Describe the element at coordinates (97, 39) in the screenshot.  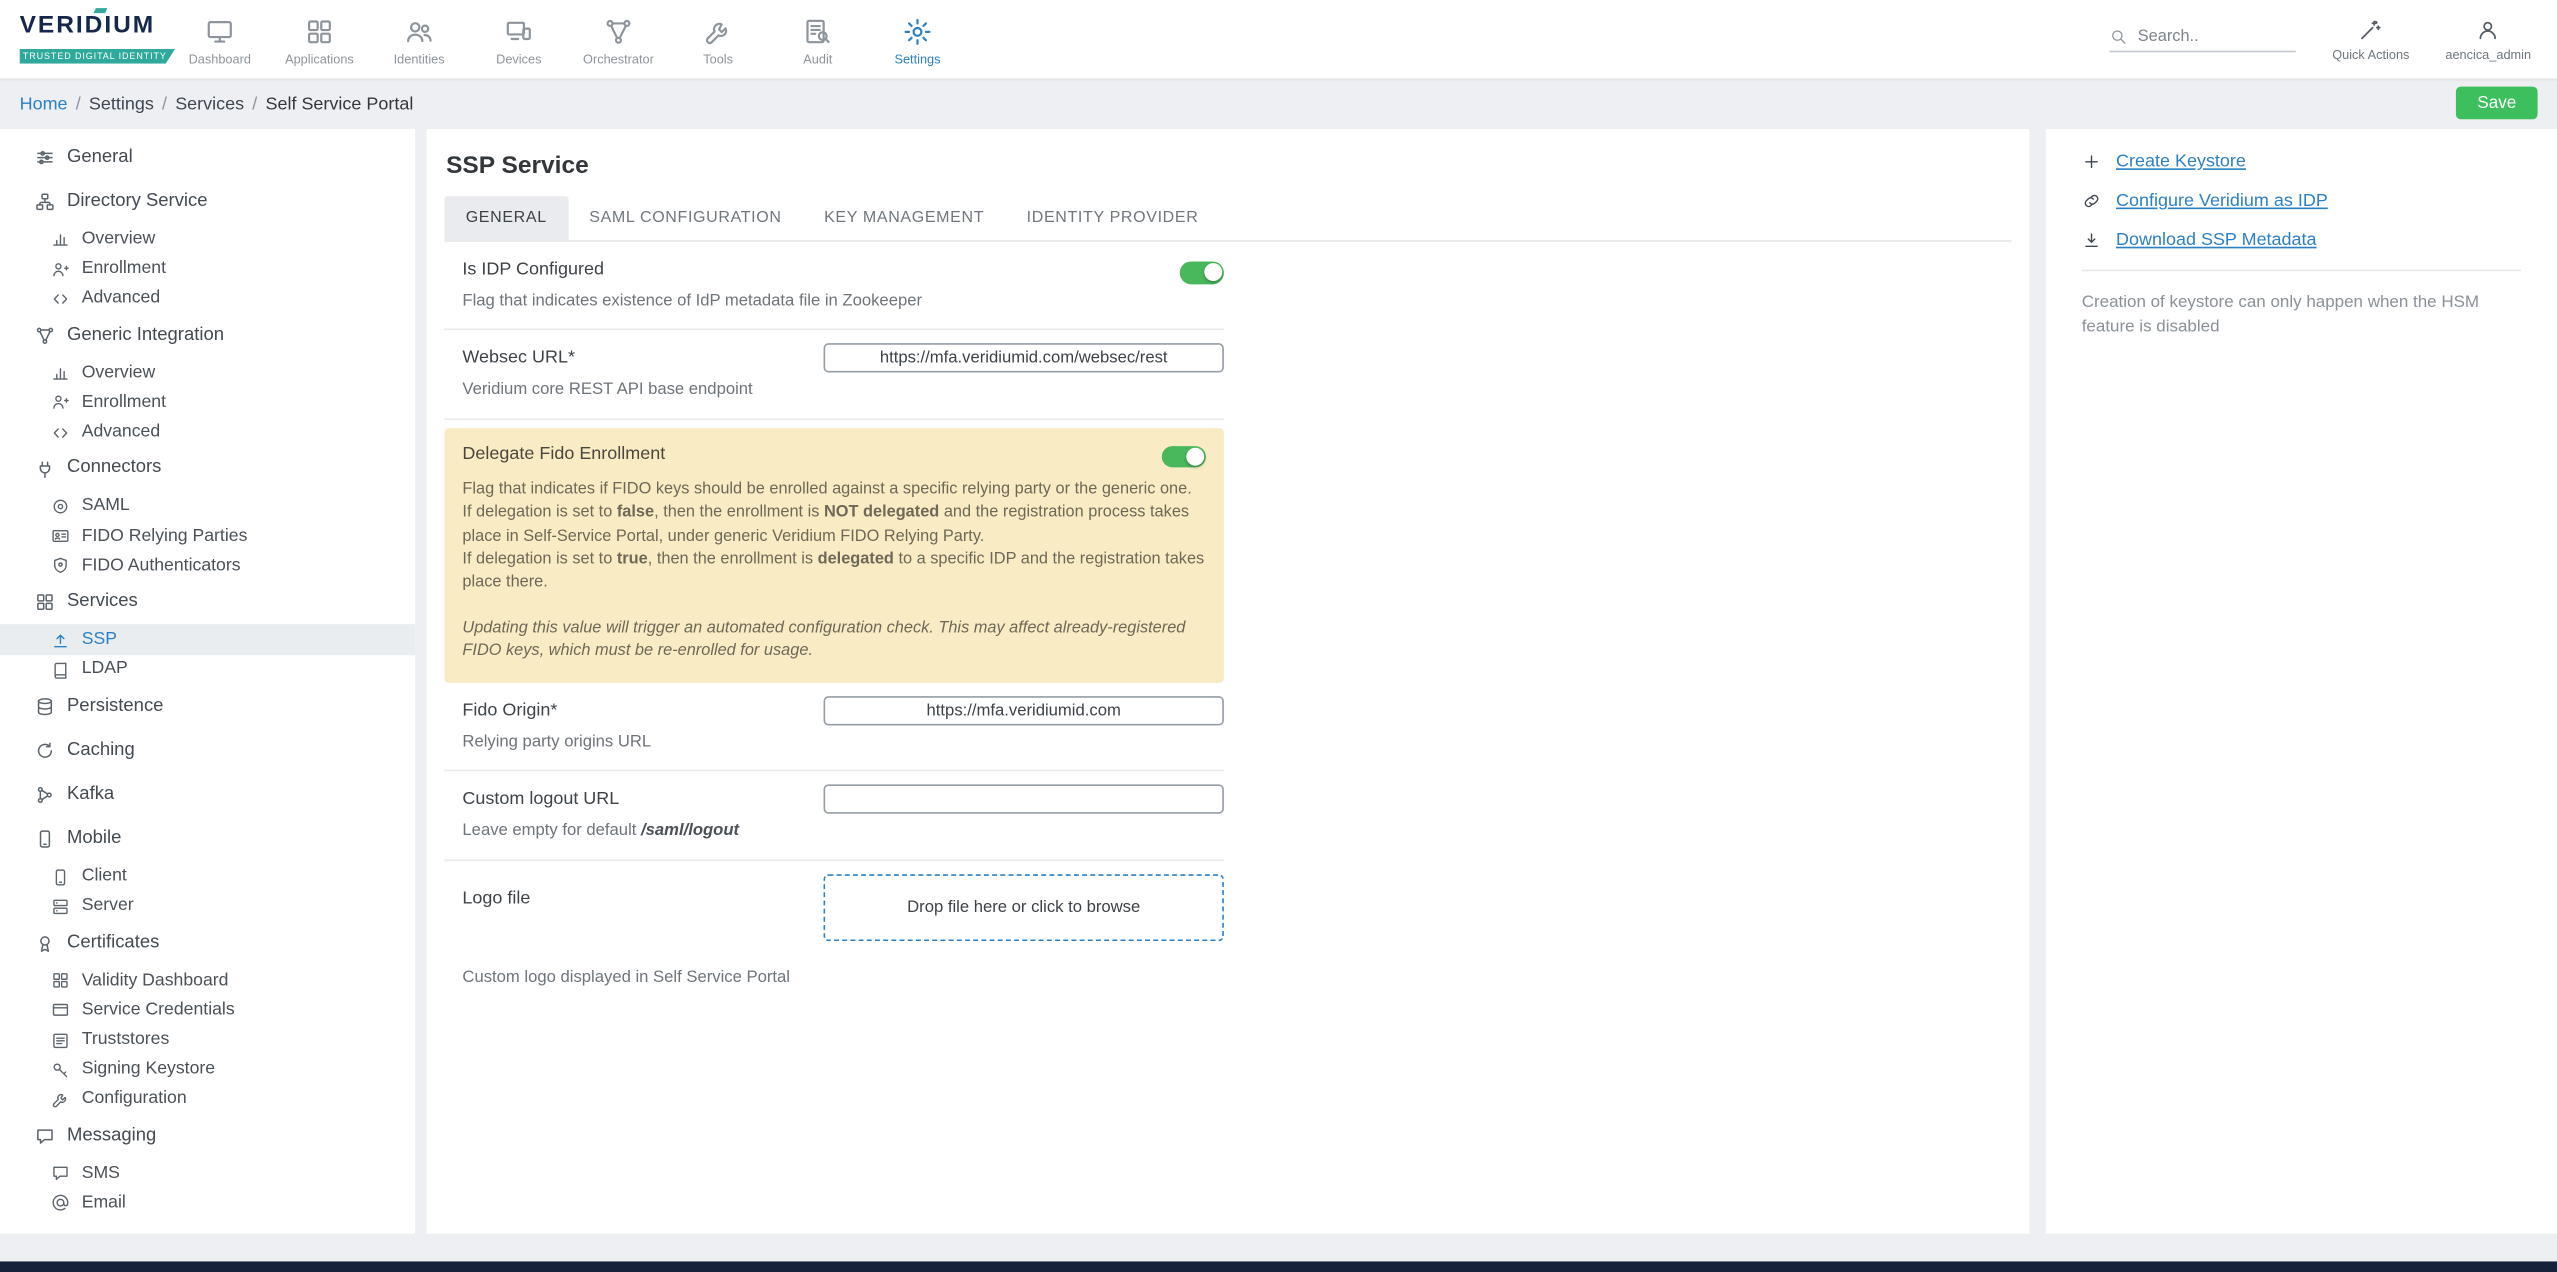
I see `veridium-logo: VERIDIUM TRUSTED DIGITAL IDENTITY` at that location.